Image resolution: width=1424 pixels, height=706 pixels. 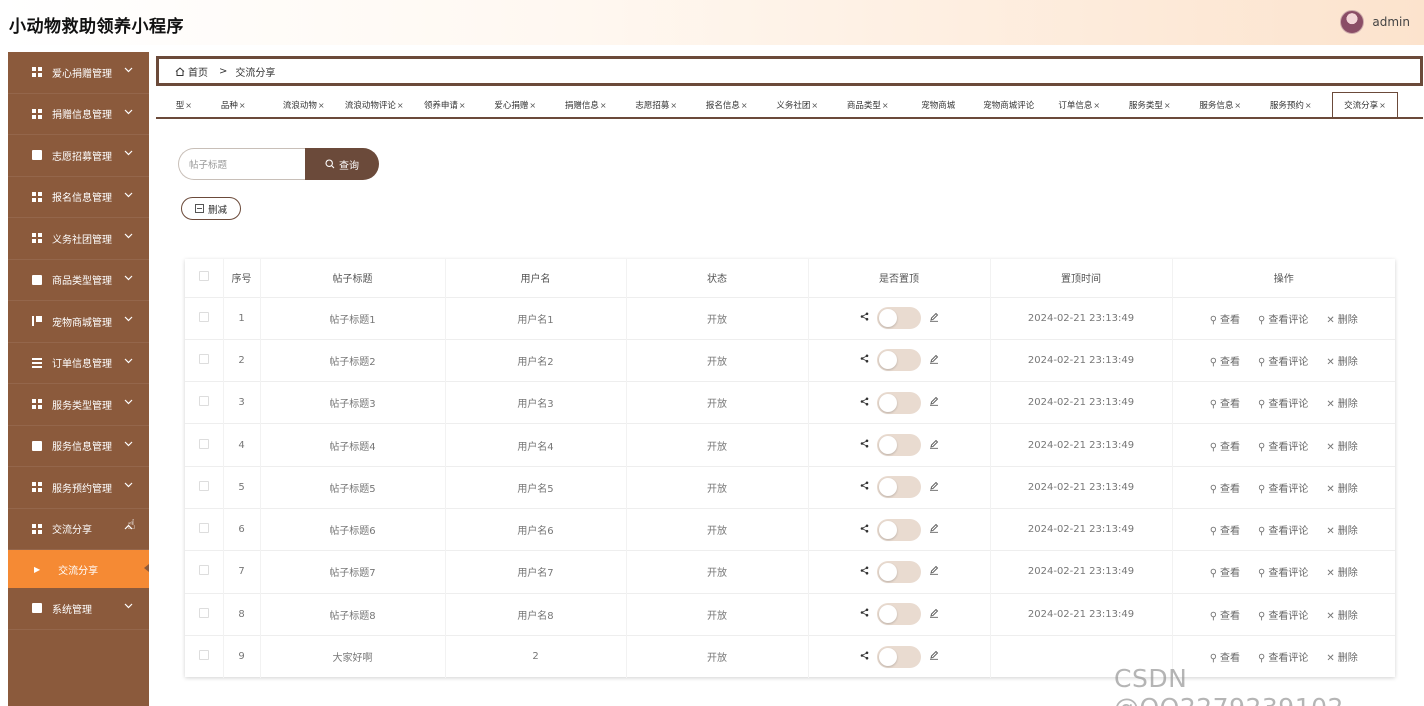 What do you see at coordinates (78, 609) in the screenshot?
I see `sidebar-item-12: 系统管理` at bounding box center [78, 609].